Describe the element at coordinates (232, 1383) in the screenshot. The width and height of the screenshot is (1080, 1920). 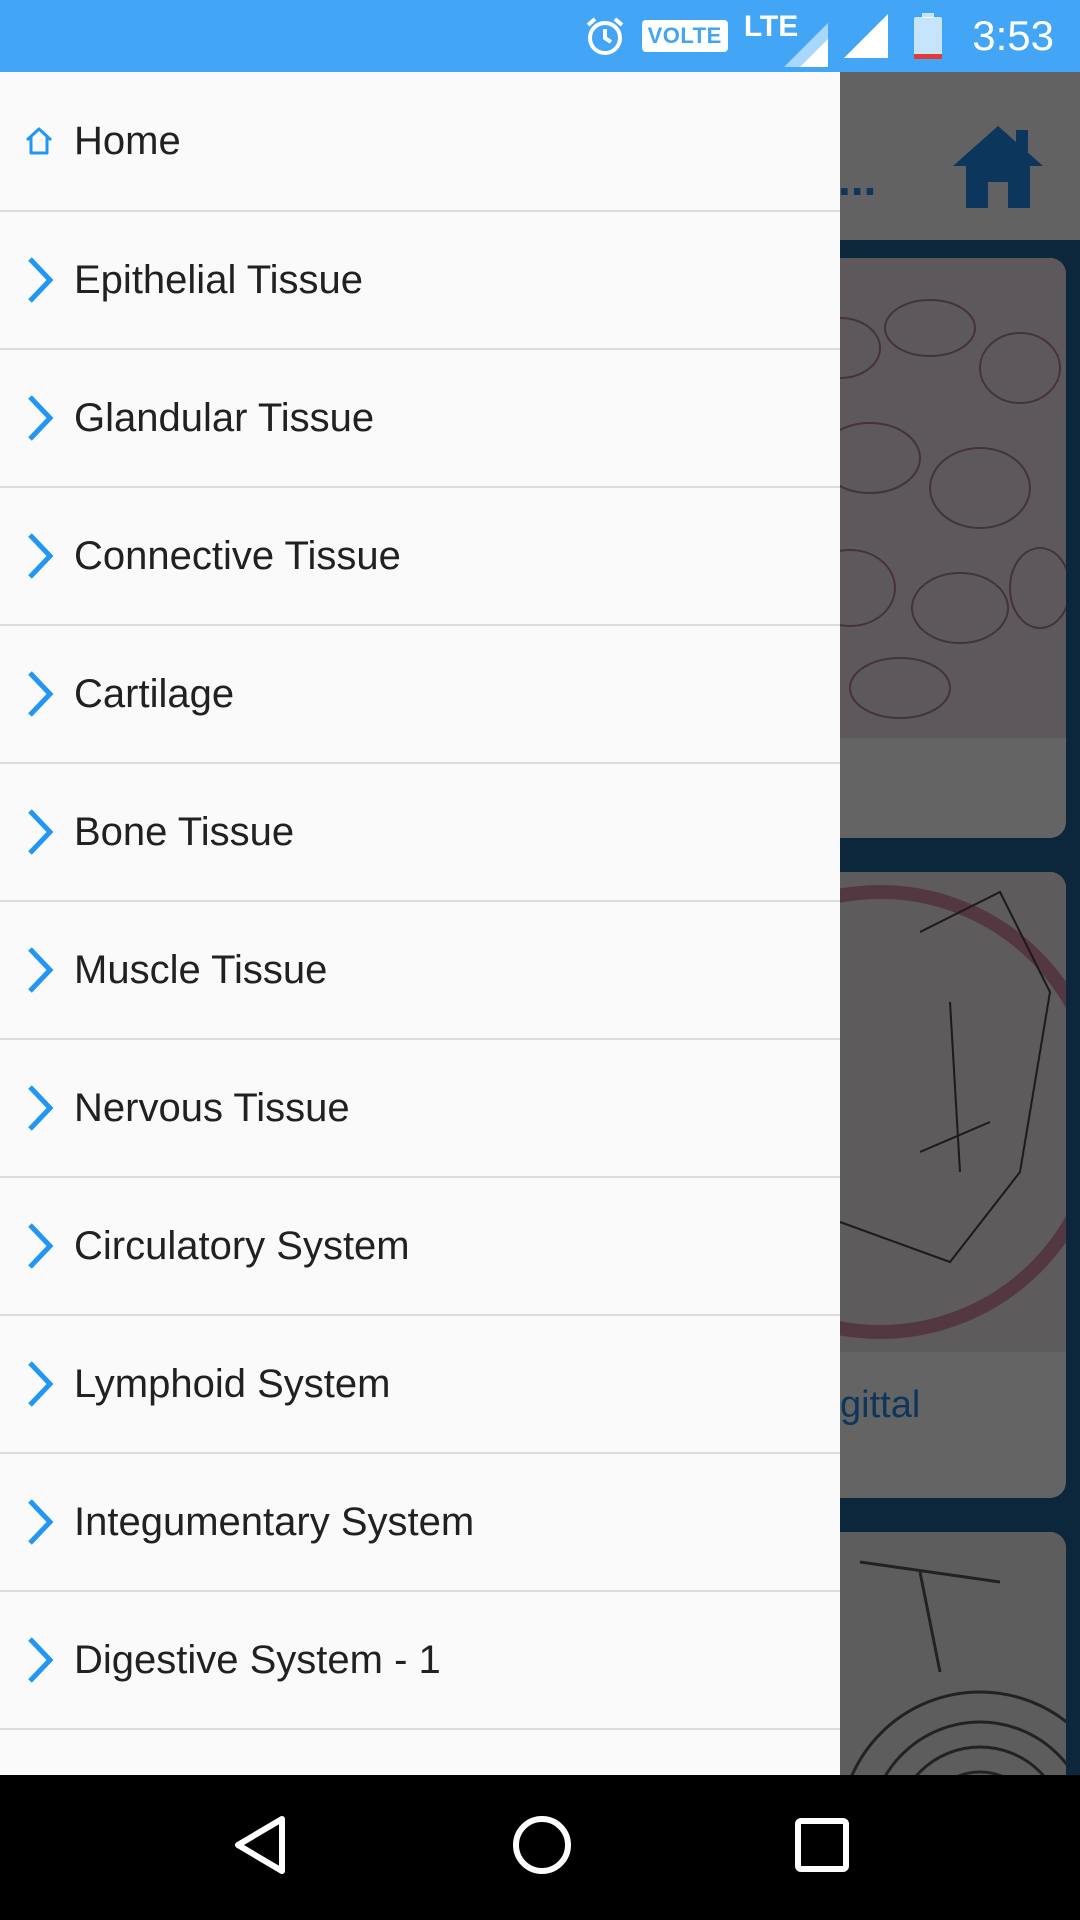
I see `drawer-item-label: Lymphoid System` at that location.